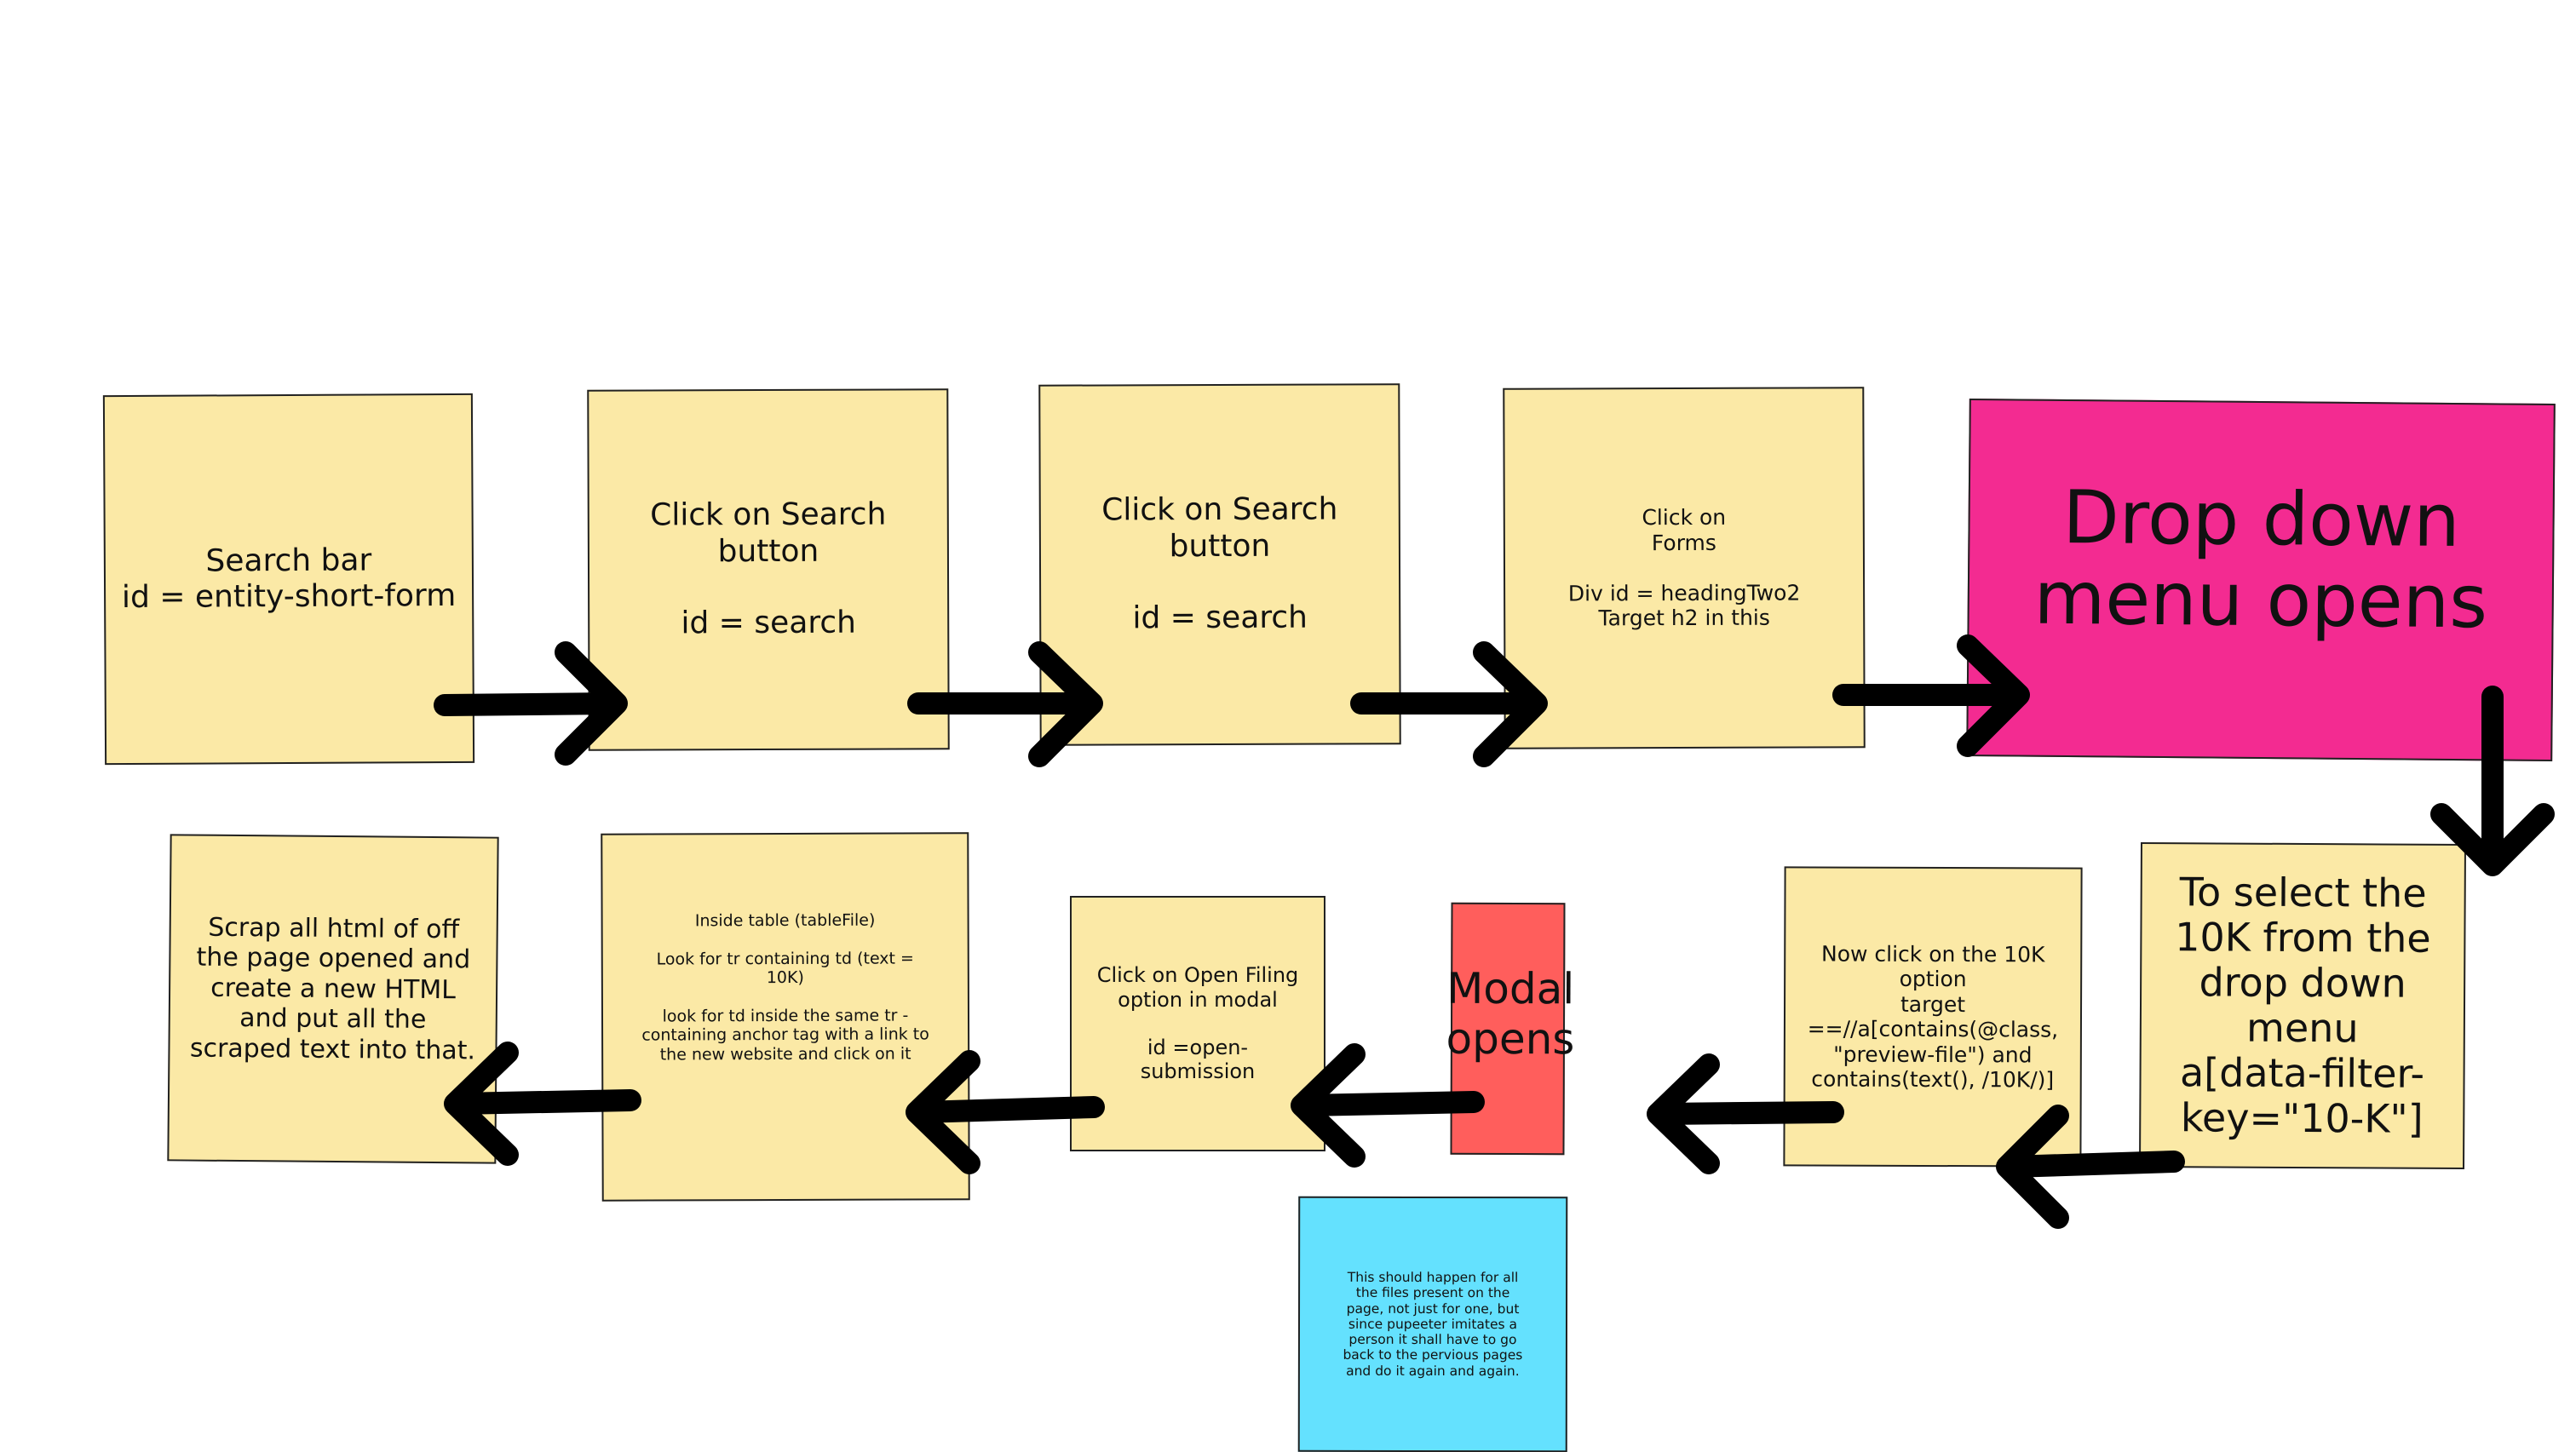 The width and height of the screenshot is (2576, 1452). What do you see at coordinates (1511, 1014) in the screenshot?
I see `note-modal-opens-text: Modal opens` at bounding box center [1511, 1014].